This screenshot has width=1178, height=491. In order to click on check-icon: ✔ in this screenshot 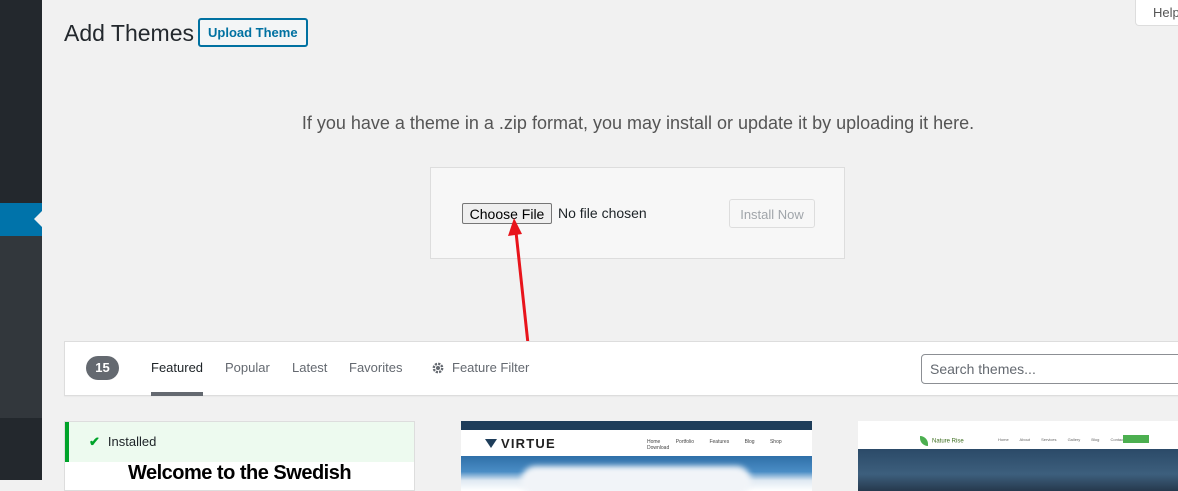, I will do `click(94, 441)`.